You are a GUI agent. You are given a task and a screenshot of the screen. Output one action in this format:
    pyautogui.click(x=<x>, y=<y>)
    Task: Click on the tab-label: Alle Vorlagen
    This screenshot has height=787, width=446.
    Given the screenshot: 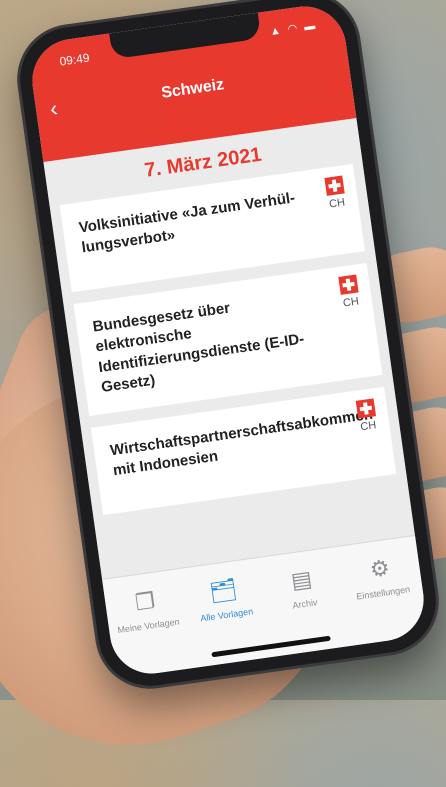 What is the action you would take?
    pyautogui.click(x=226, y=615)
    